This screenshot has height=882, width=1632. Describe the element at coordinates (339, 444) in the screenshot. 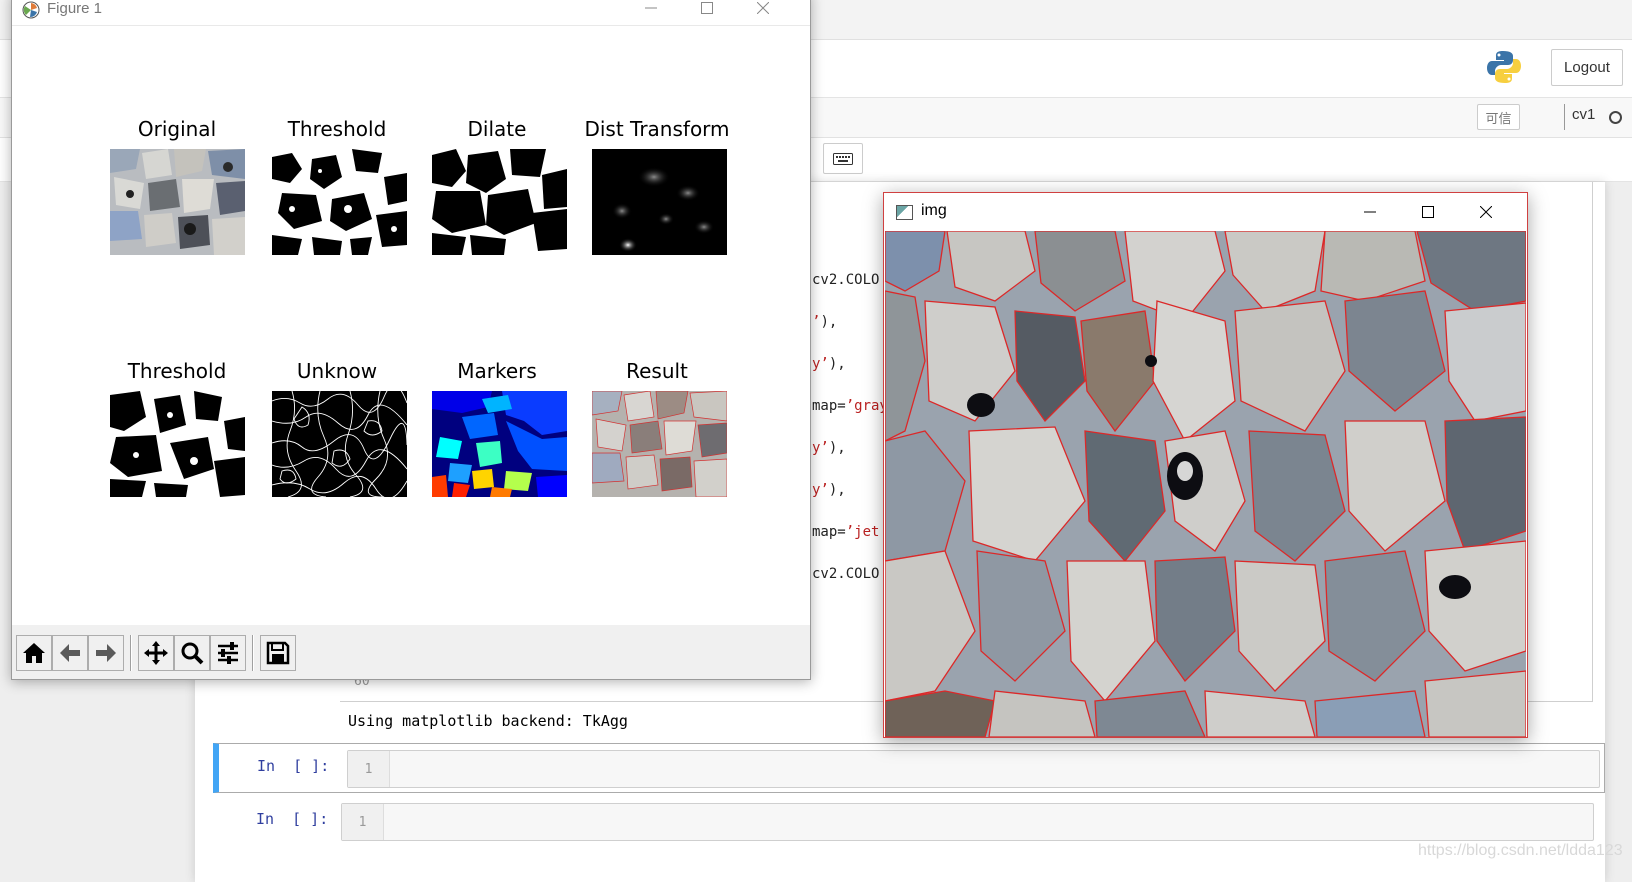

I see `subplot-unknow-image` at that location.